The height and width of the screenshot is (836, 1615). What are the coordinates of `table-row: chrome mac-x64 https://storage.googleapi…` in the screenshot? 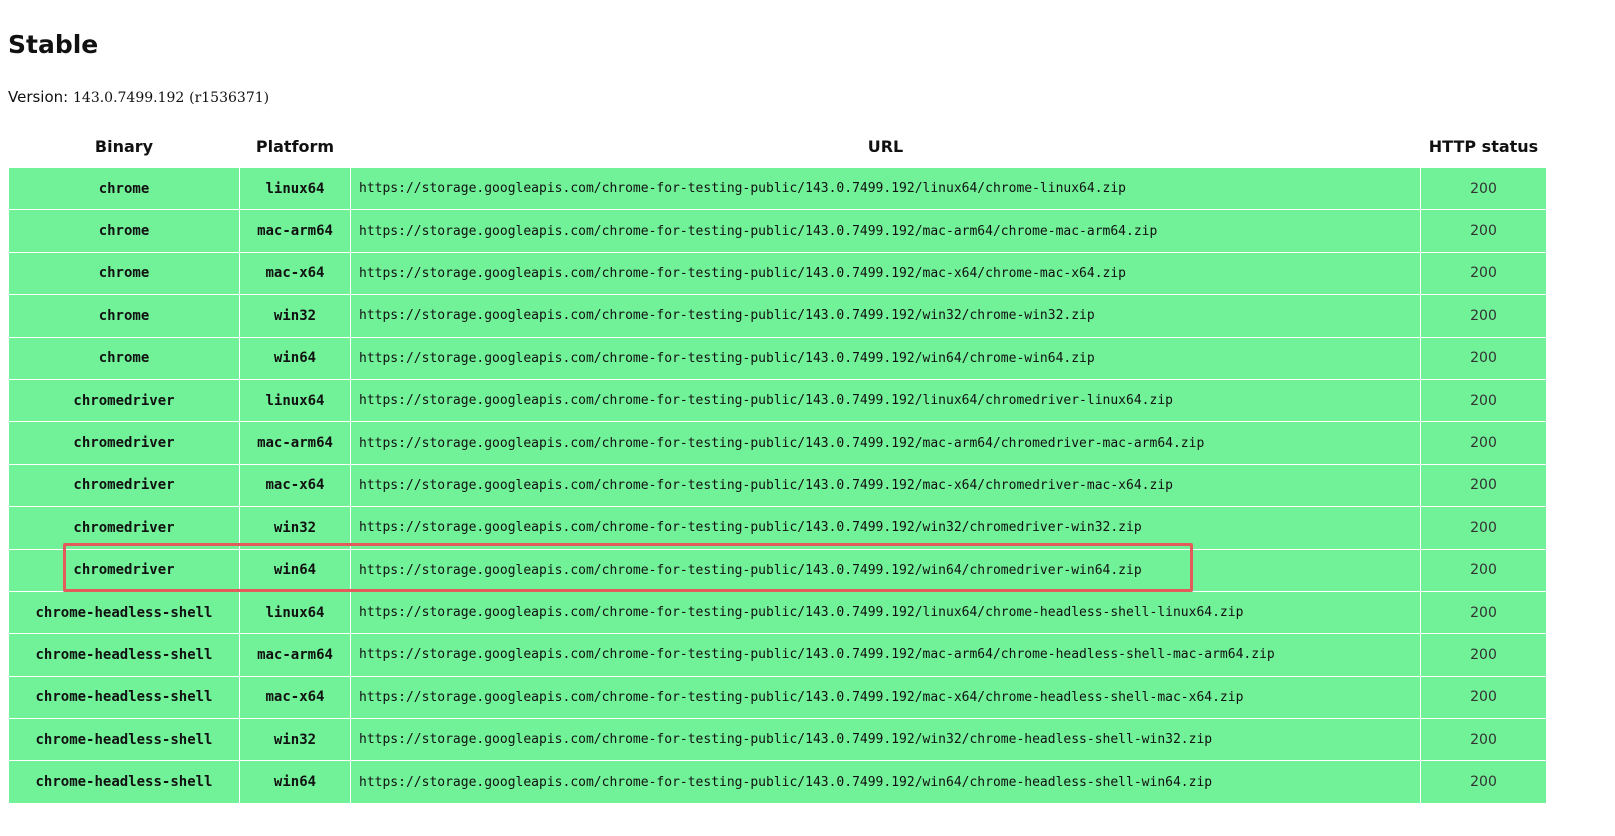 It's located at (777, 273).